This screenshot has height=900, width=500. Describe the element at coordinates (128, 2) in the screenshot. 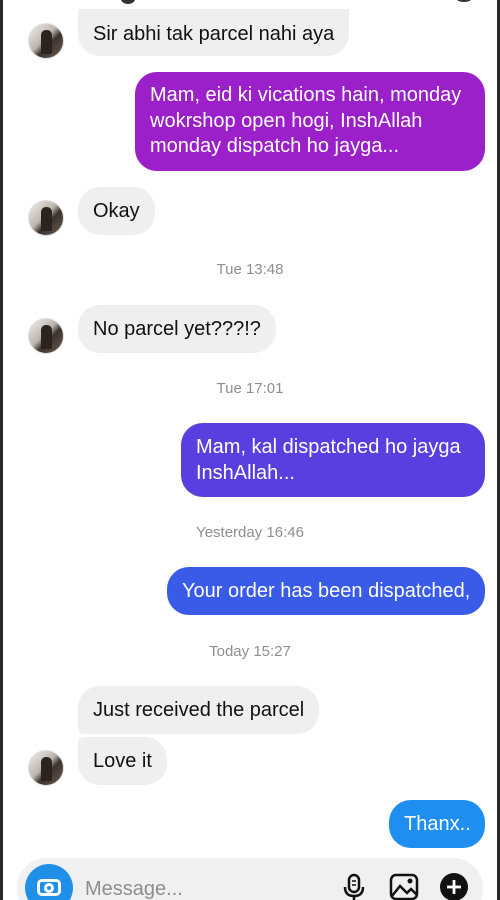

I see `status-icon` at that location.